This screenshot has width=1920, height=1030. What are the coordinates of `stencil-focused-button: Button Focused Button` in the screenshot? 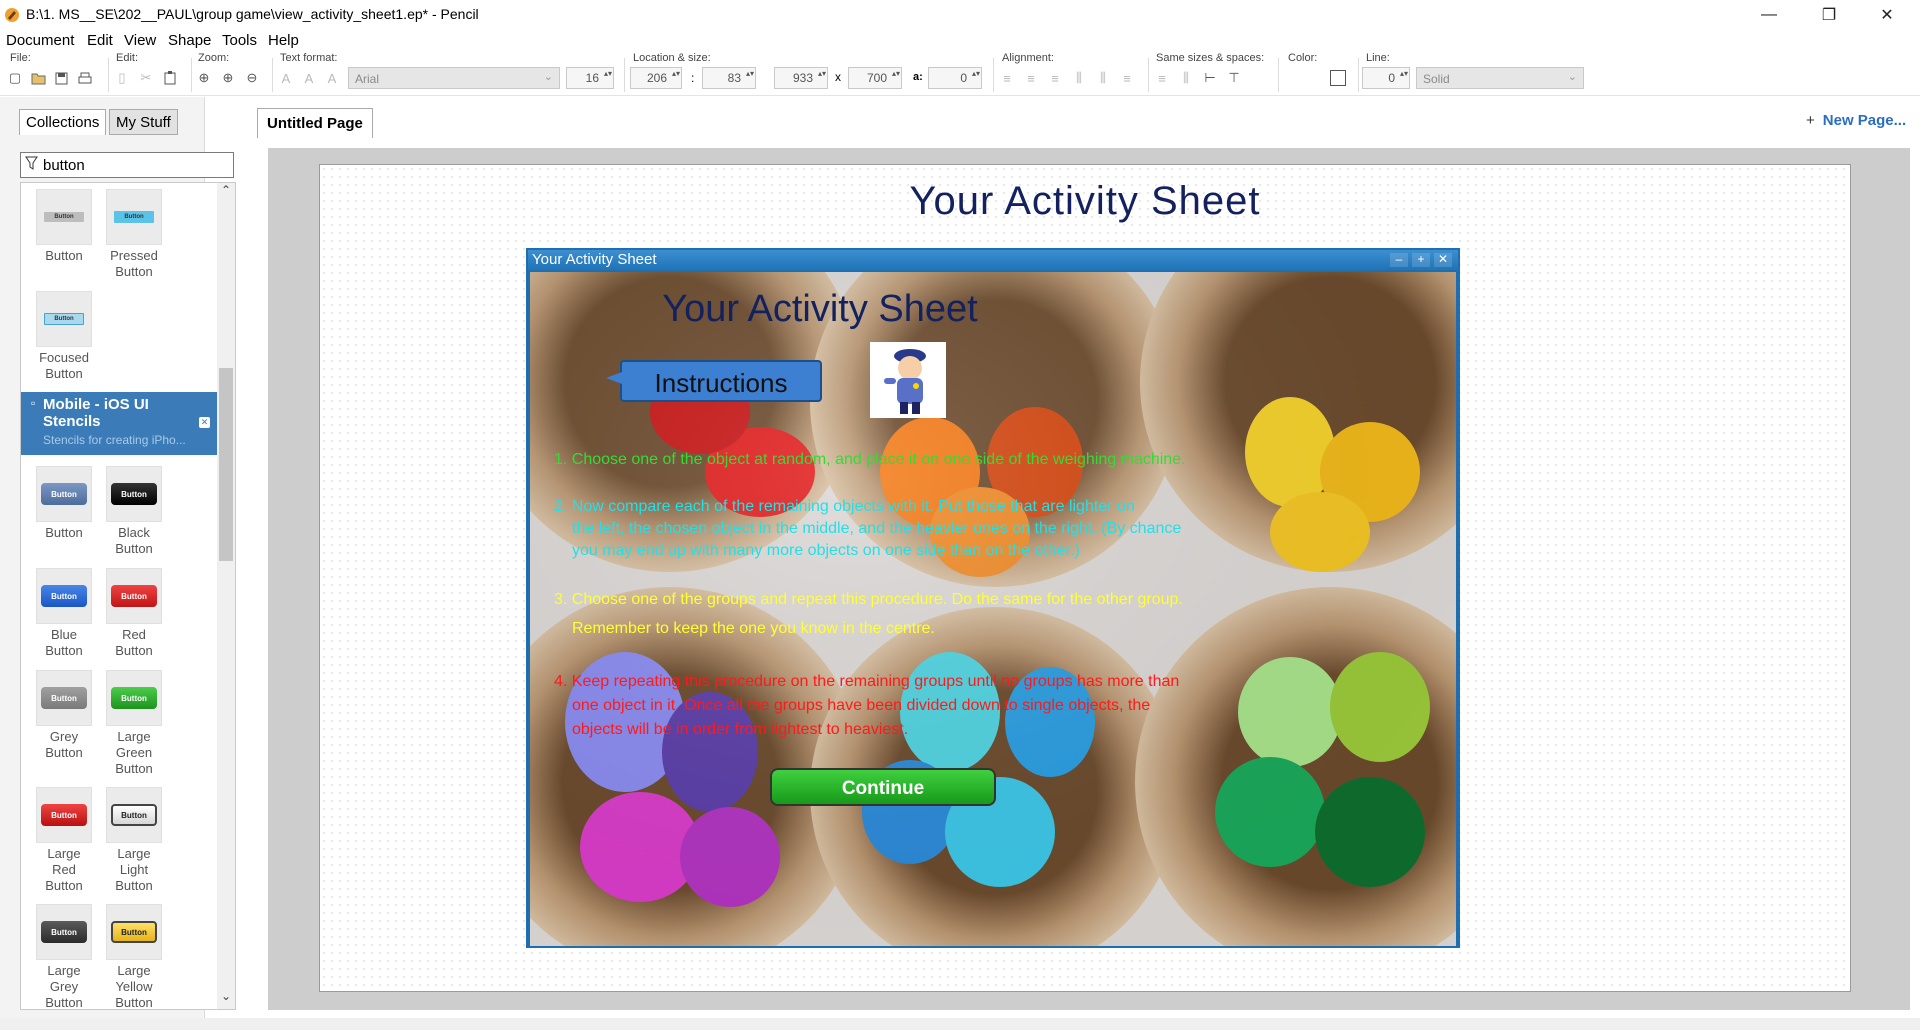 It's located at (64, 336).